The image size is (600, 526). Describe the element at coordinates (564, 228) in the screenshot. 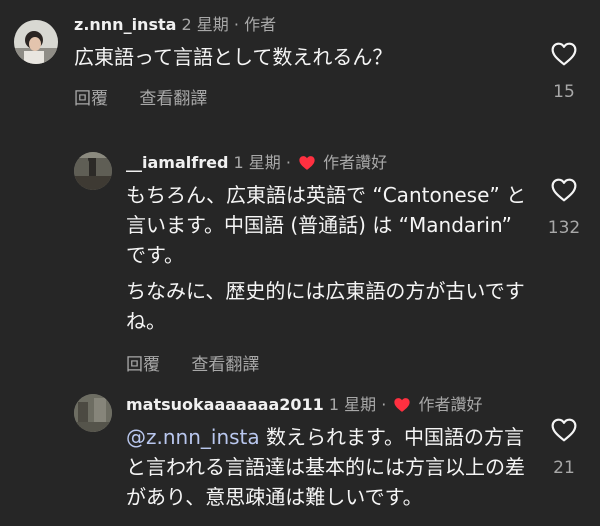

I see `like-count: 132` at that location.